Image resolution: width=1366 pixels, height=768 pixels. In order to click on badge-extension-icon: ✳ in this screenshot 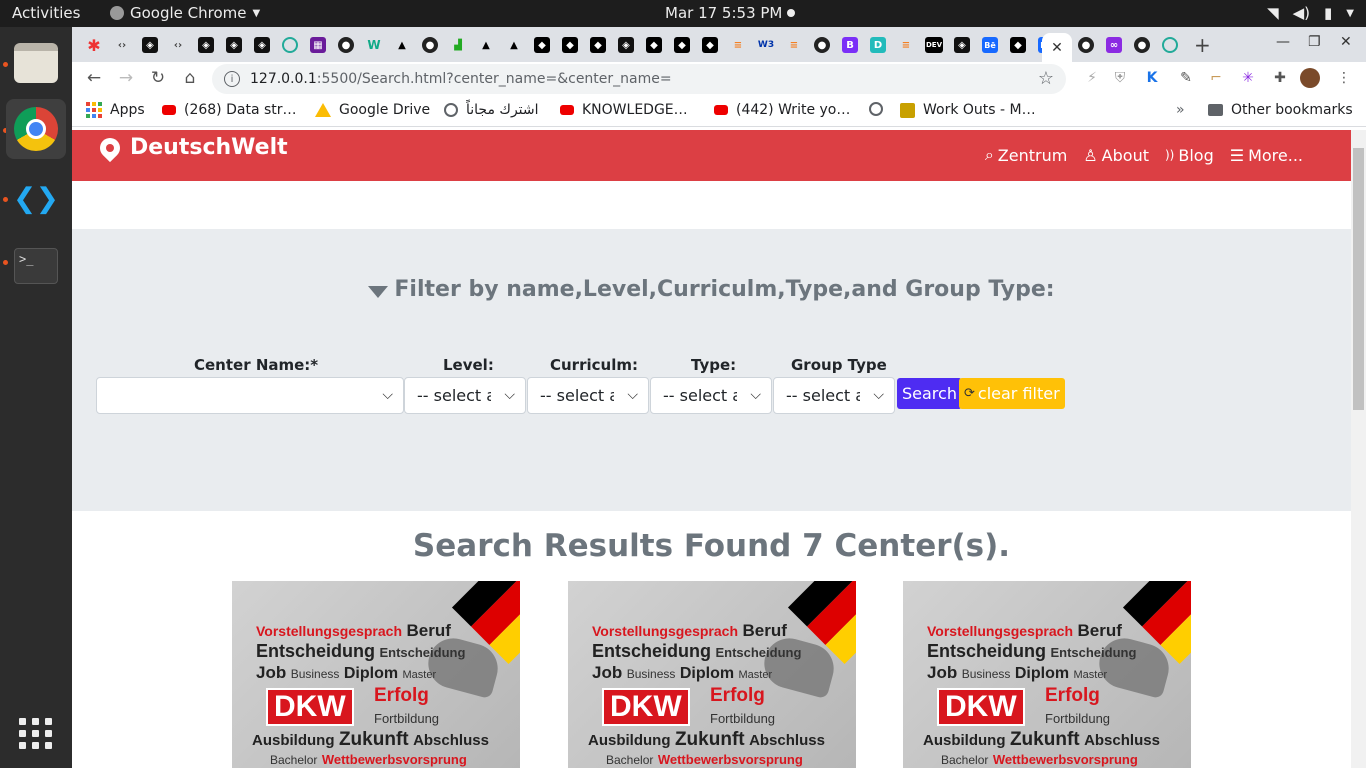, I will do `click(1248, 78)`.